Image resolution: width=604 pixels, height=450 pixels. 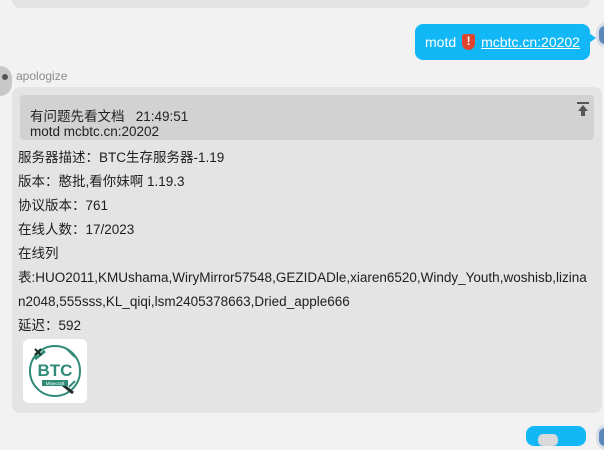 I want to click on latency-line: 延迟：592, so click(x=50, y=325).